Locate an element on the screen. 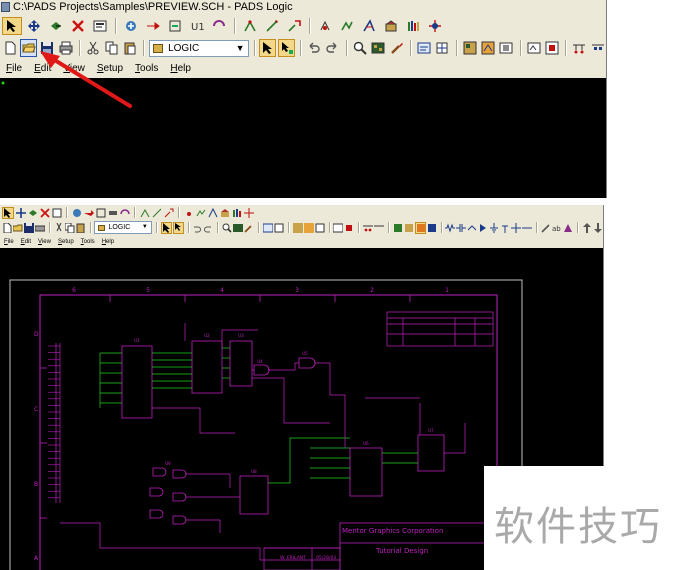 The width and height of the screenshot is (690, 570). text-size-icon: ab is located at coordinates (557, 228).